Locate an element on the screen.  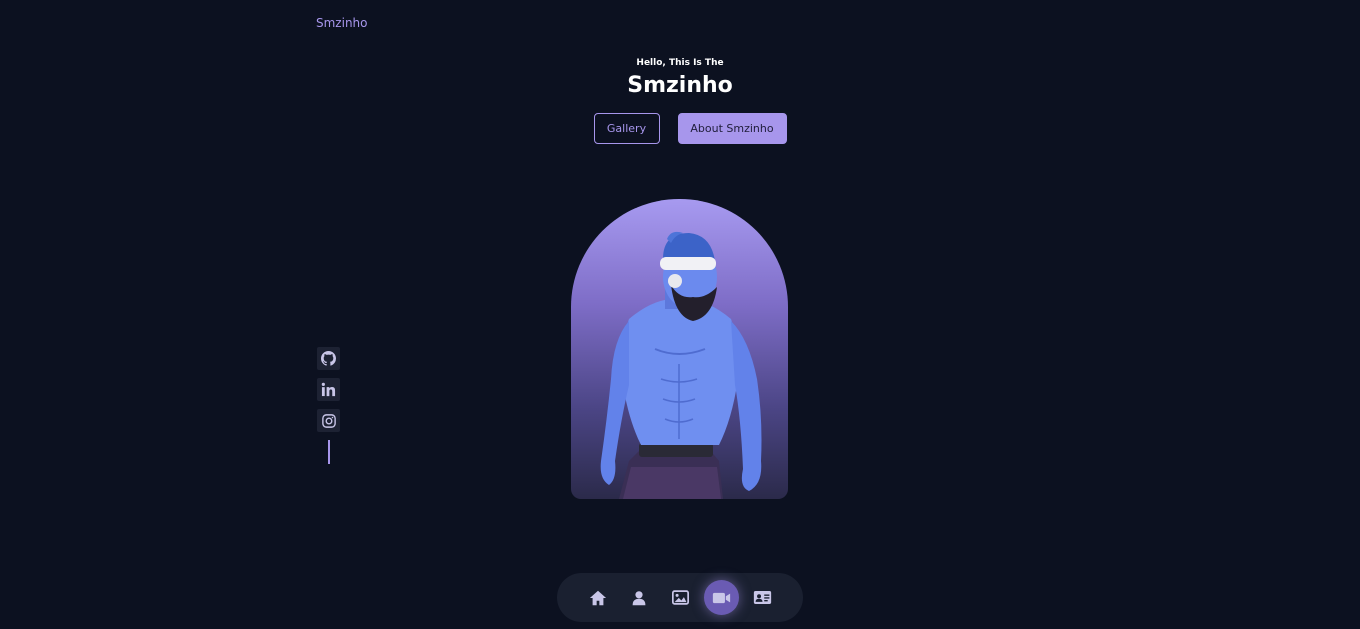
nav-about is located at coordinates (639, 597).